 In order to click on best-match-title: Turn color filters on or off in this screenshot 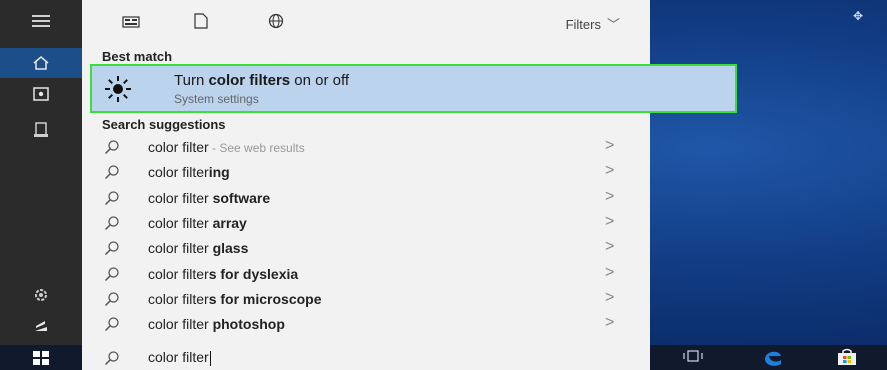, I will do `click(261, 80)`.